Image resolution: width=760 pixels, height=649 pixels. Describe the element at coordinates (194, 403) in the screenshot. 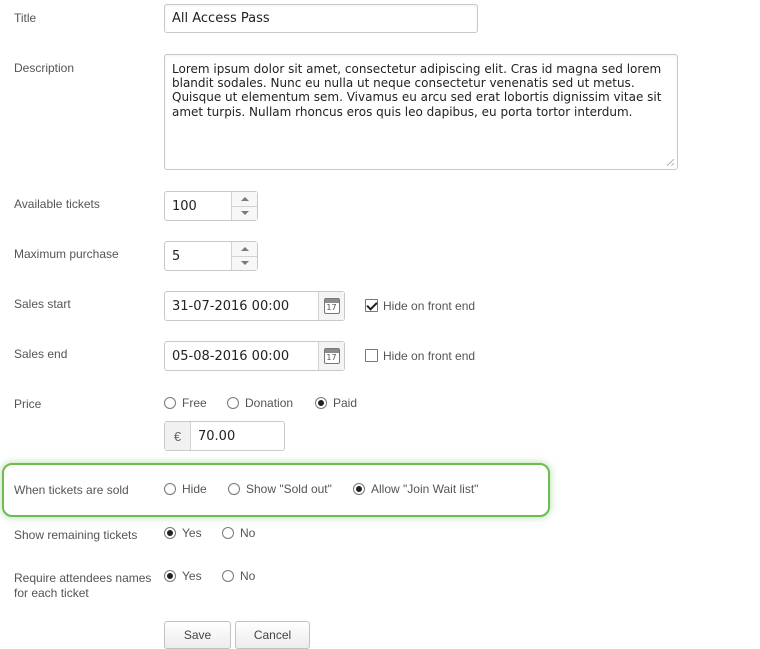

I see `price-free-label: Free` at that location.